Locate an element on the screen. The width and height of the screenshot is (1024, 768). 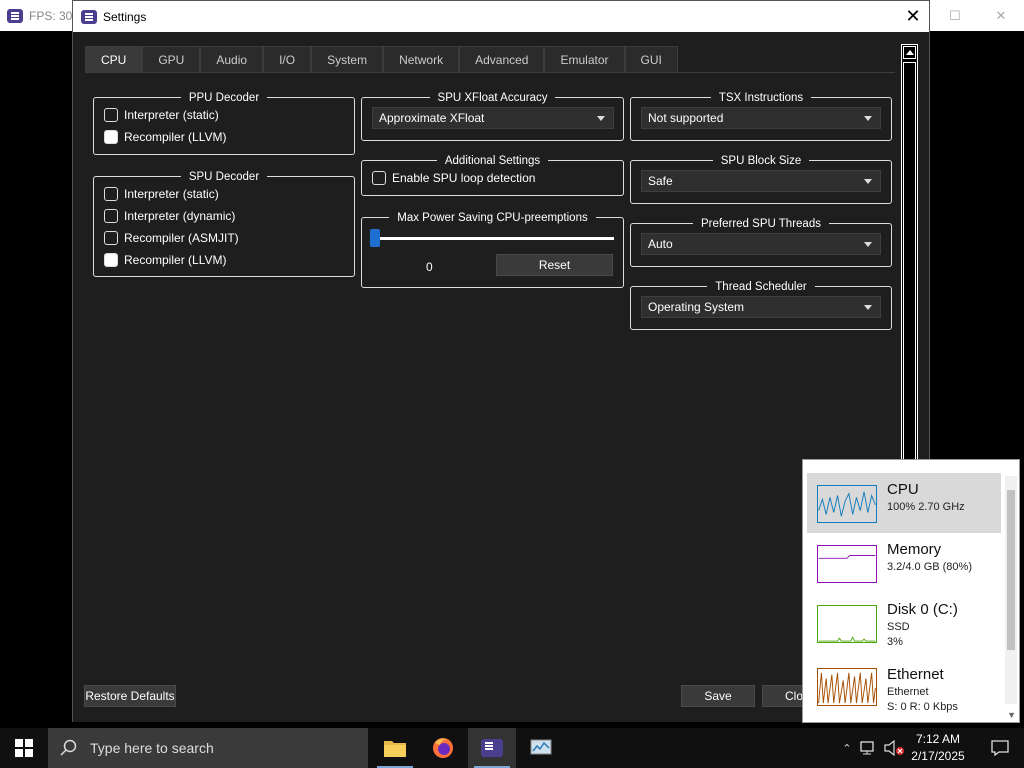
taskbar: Type here to search ⌃ 7:12 AM 2/17/2025 is located at coordinates (512, 748).